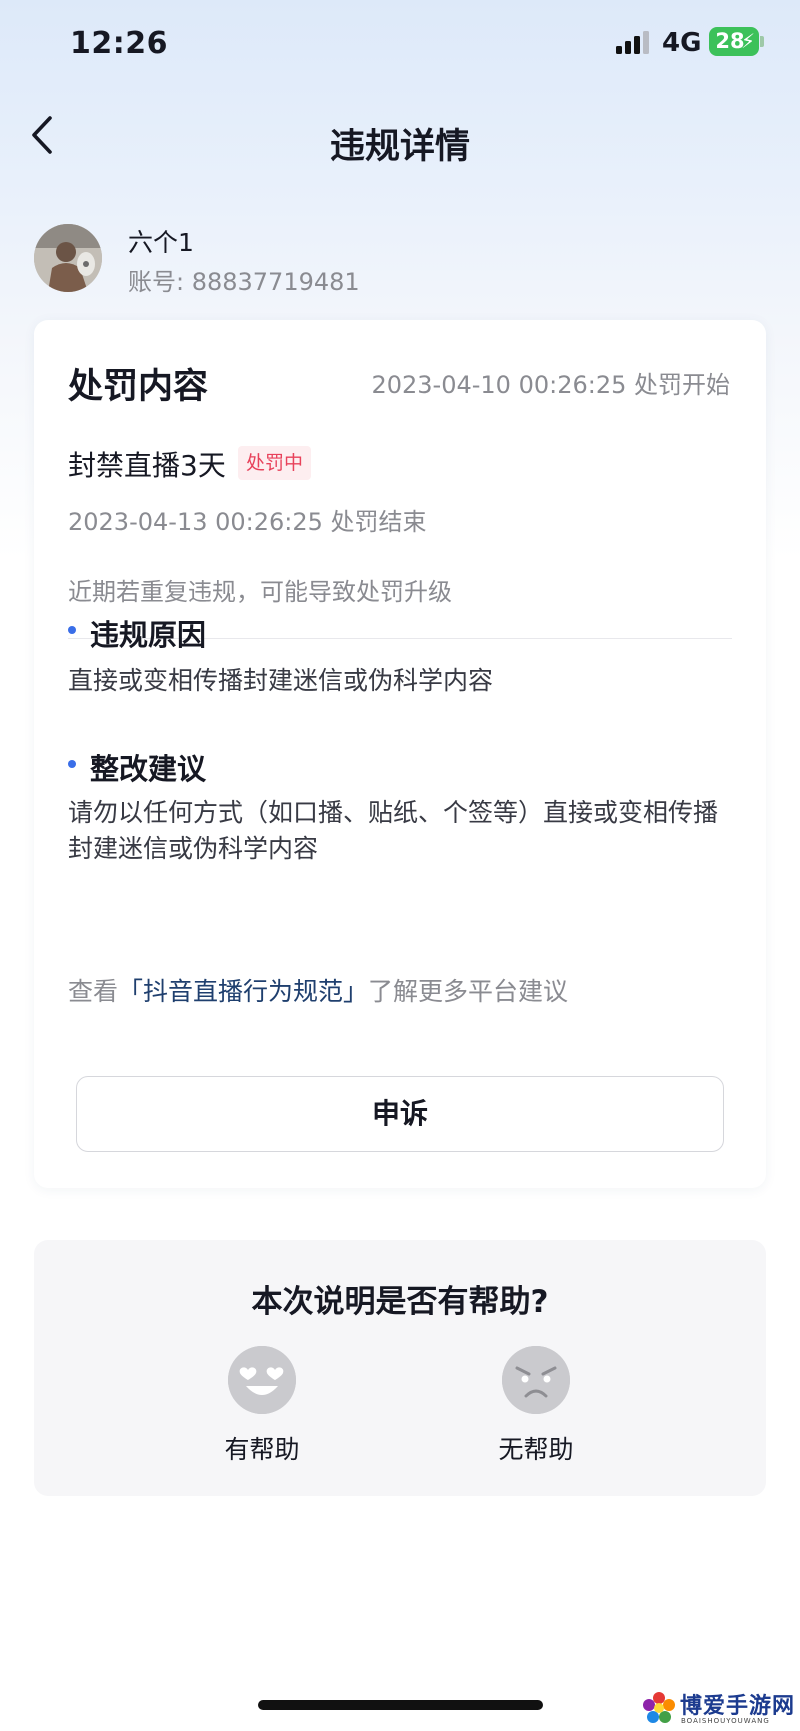 This screenshot has height=1731, width=800. What do you see at coordinates (468, 991) in the screenshot?
I see `link-suffix: 了解更多平台建议` at bounding box center [468, 991].